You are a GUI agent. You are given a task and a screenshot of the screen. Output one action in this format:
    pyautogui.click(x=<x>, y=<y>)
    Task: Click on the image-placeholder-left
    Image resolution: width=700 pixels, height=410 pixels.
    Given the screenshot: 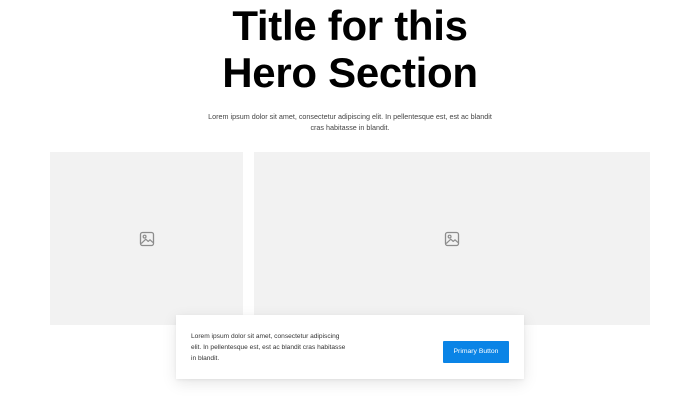 What is the action you would take?
    pyautogui.click(x=146, y=238)
    